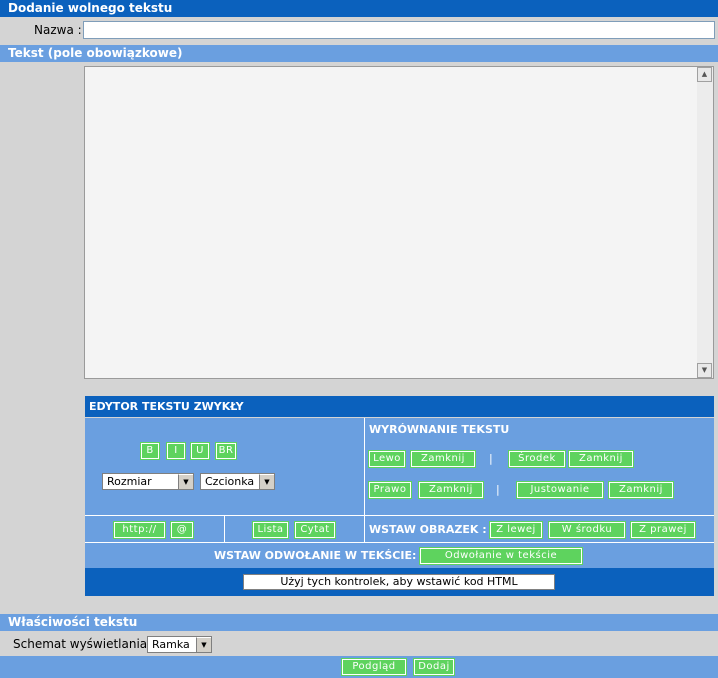 This screenshot has height=678, width=718. I want to click on page-title: Dodanie wolnego tekstu, so click(359, 8).